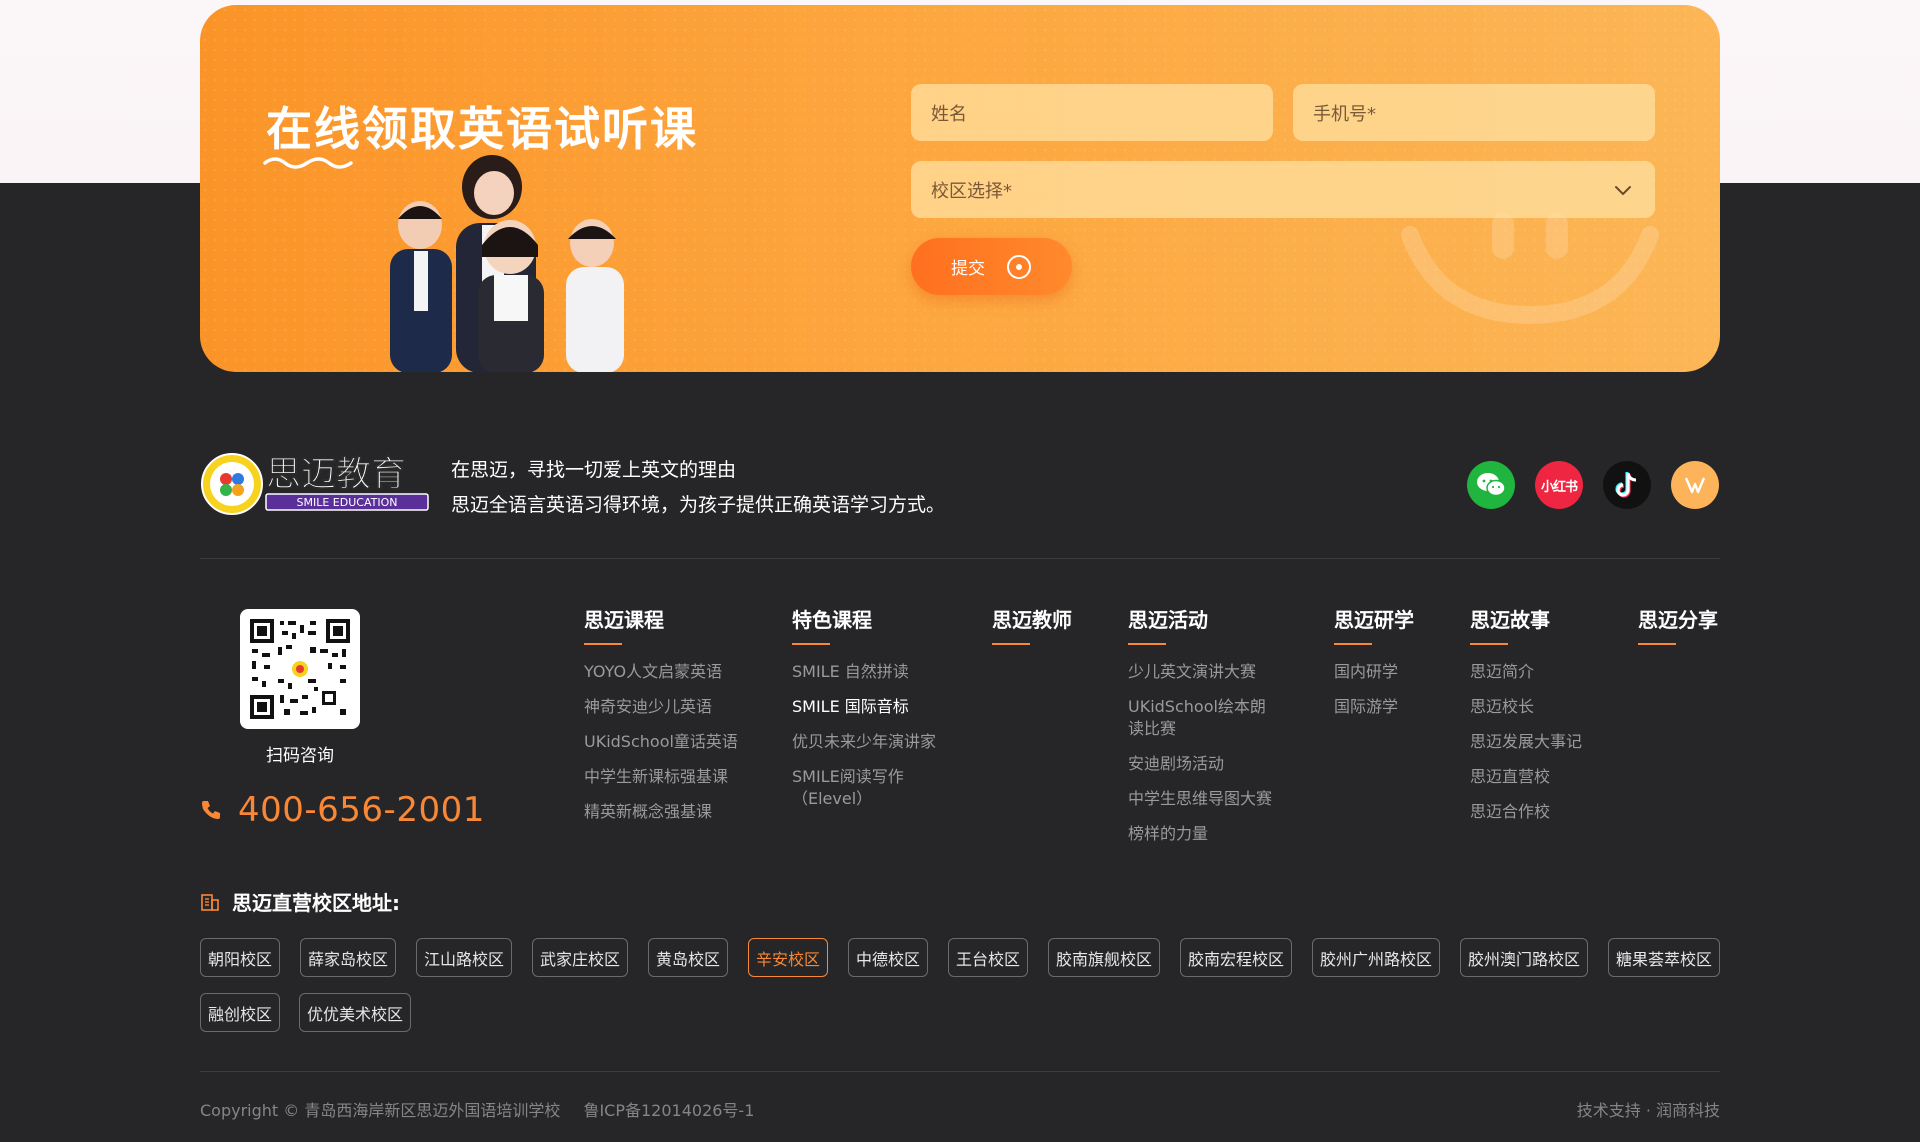 This screenshot has height=1142, width=1920. What do you see at coordinates (1695, 485) in the screenshot?
I see `app-icon` at bounding box center [1695, 485].